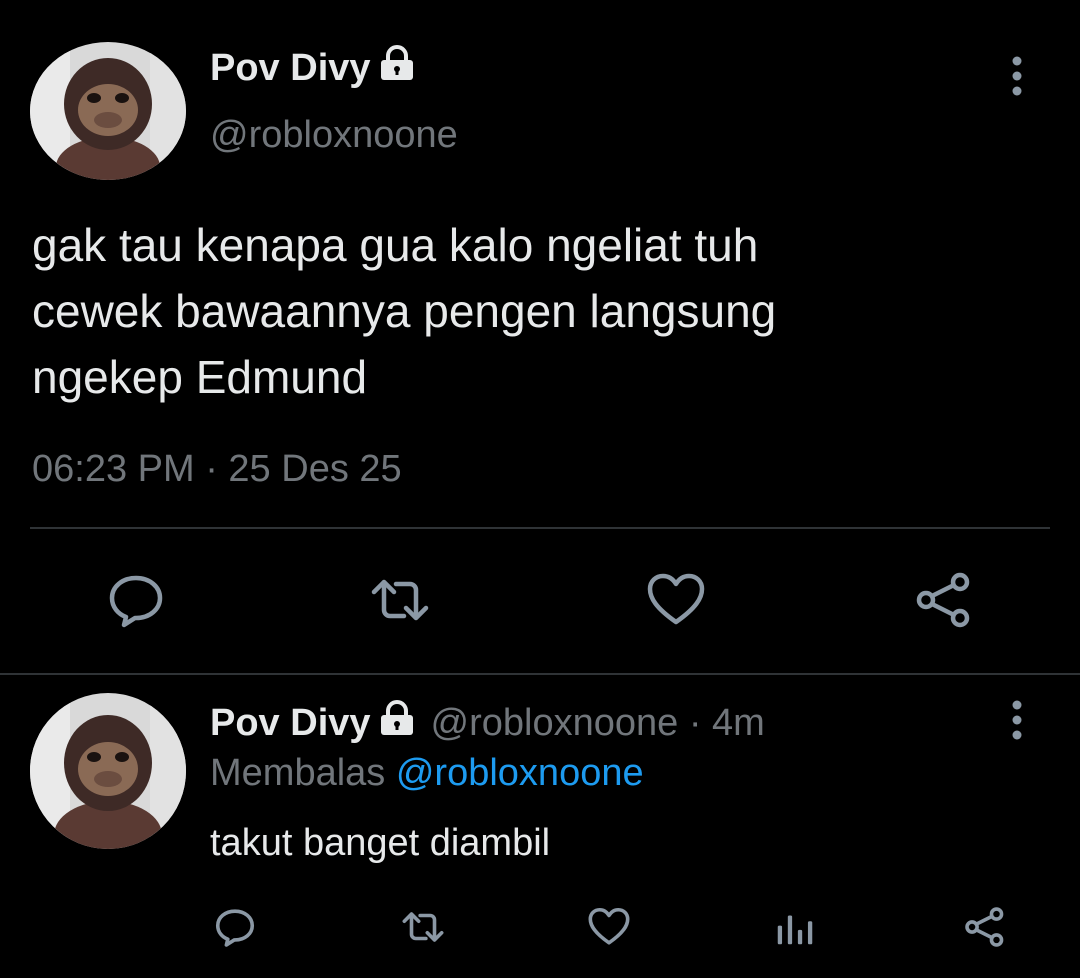 This screenshot has height=978, width=1080. I want to click on reply-author-avatar, so click(108, 771).